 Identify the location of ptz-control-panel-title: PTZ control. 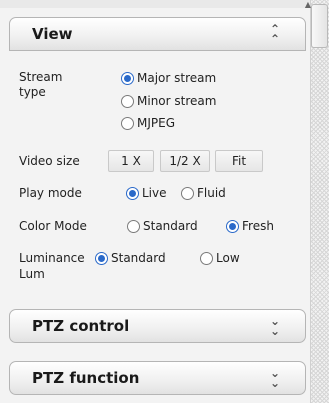
(81, 326).